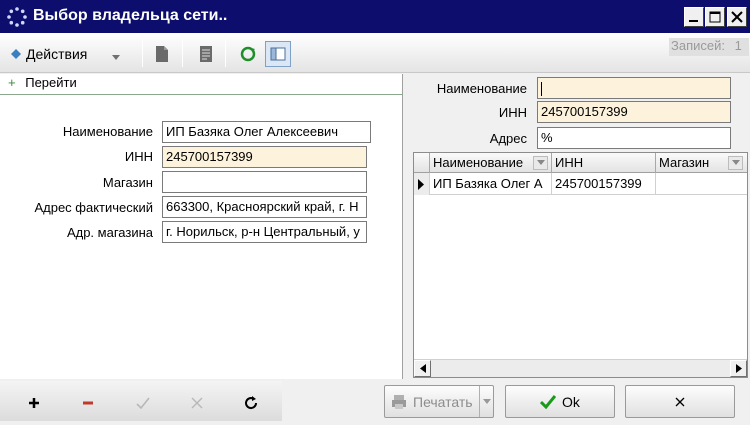 The image size is (750, 425). I want to click on delete-record-button, so click(88, 403).